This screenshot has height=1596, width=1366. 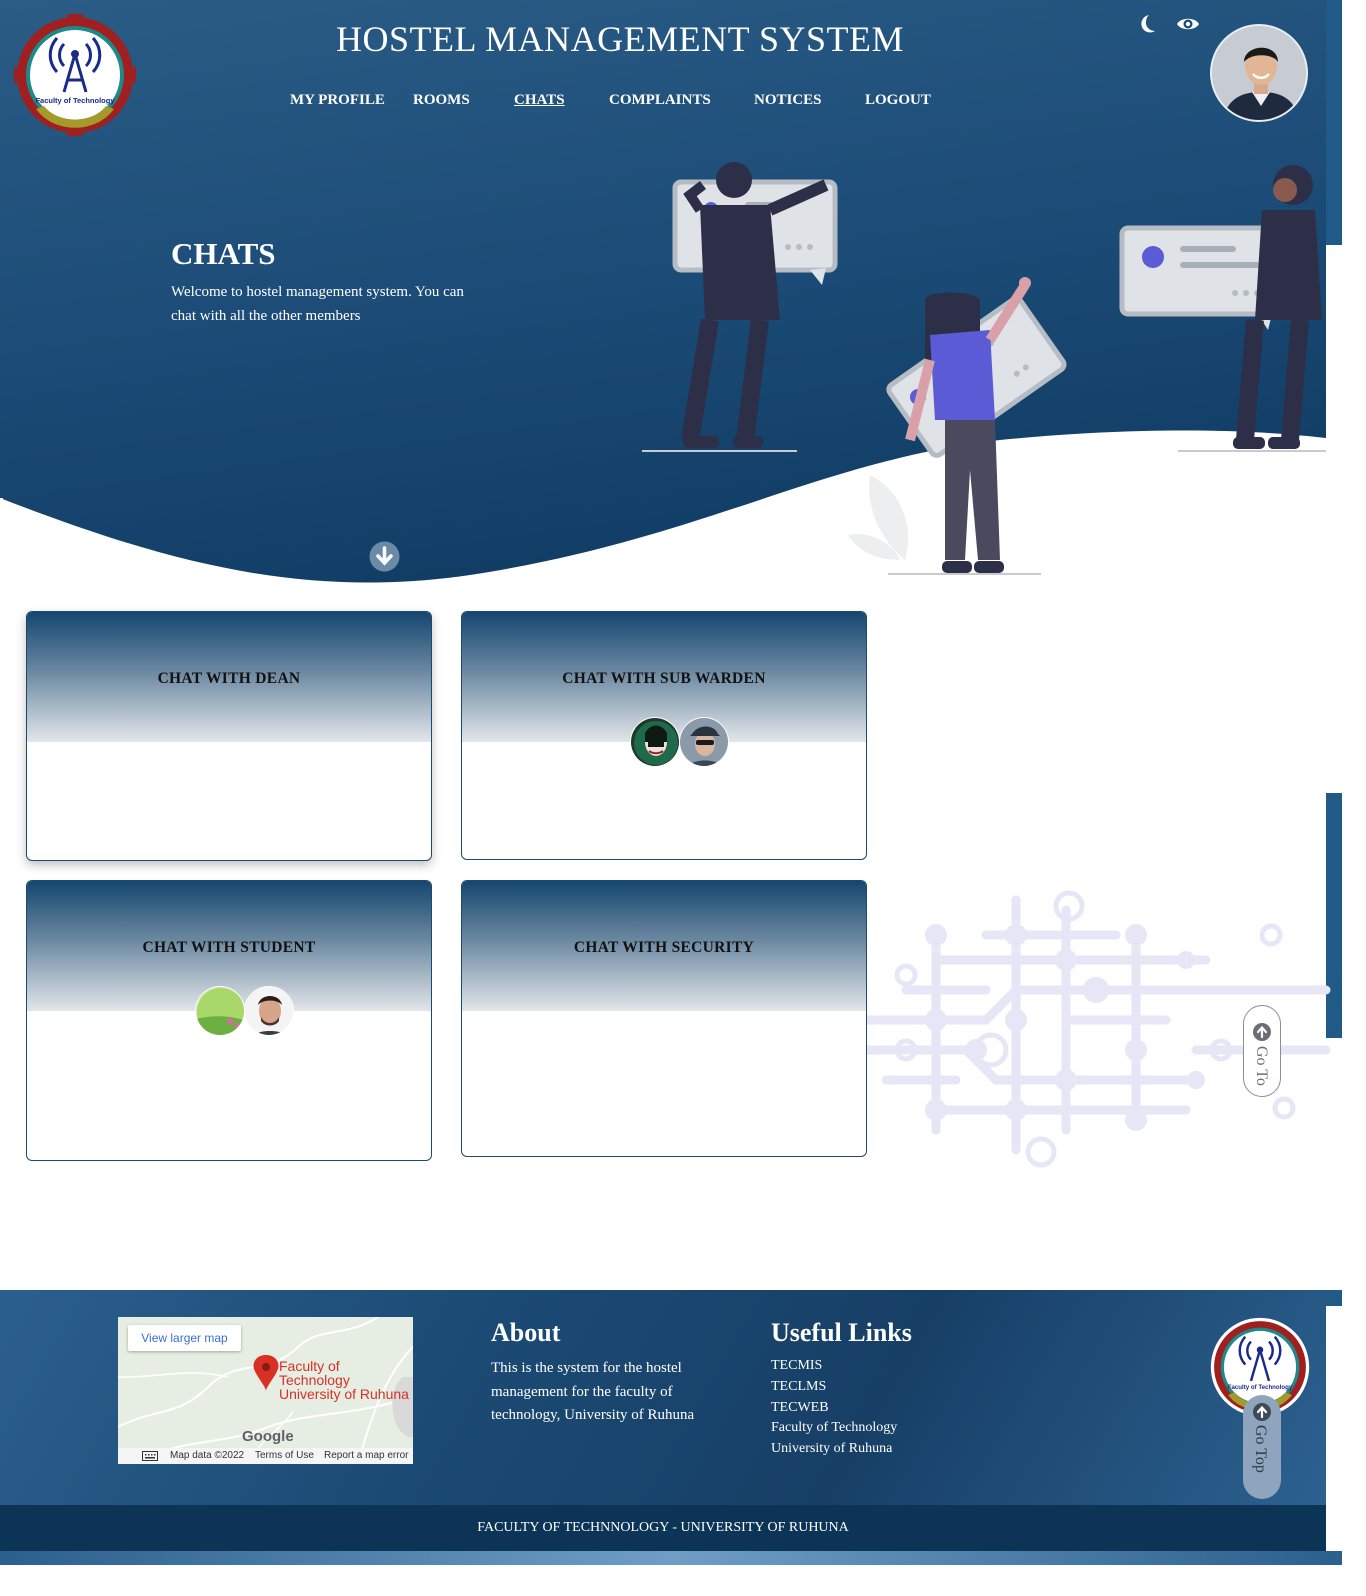 What do you see at coordinates (441, 100) in the screenshot?
I see `nav-rooms: ROOMS` at bounding box center [441, 100].